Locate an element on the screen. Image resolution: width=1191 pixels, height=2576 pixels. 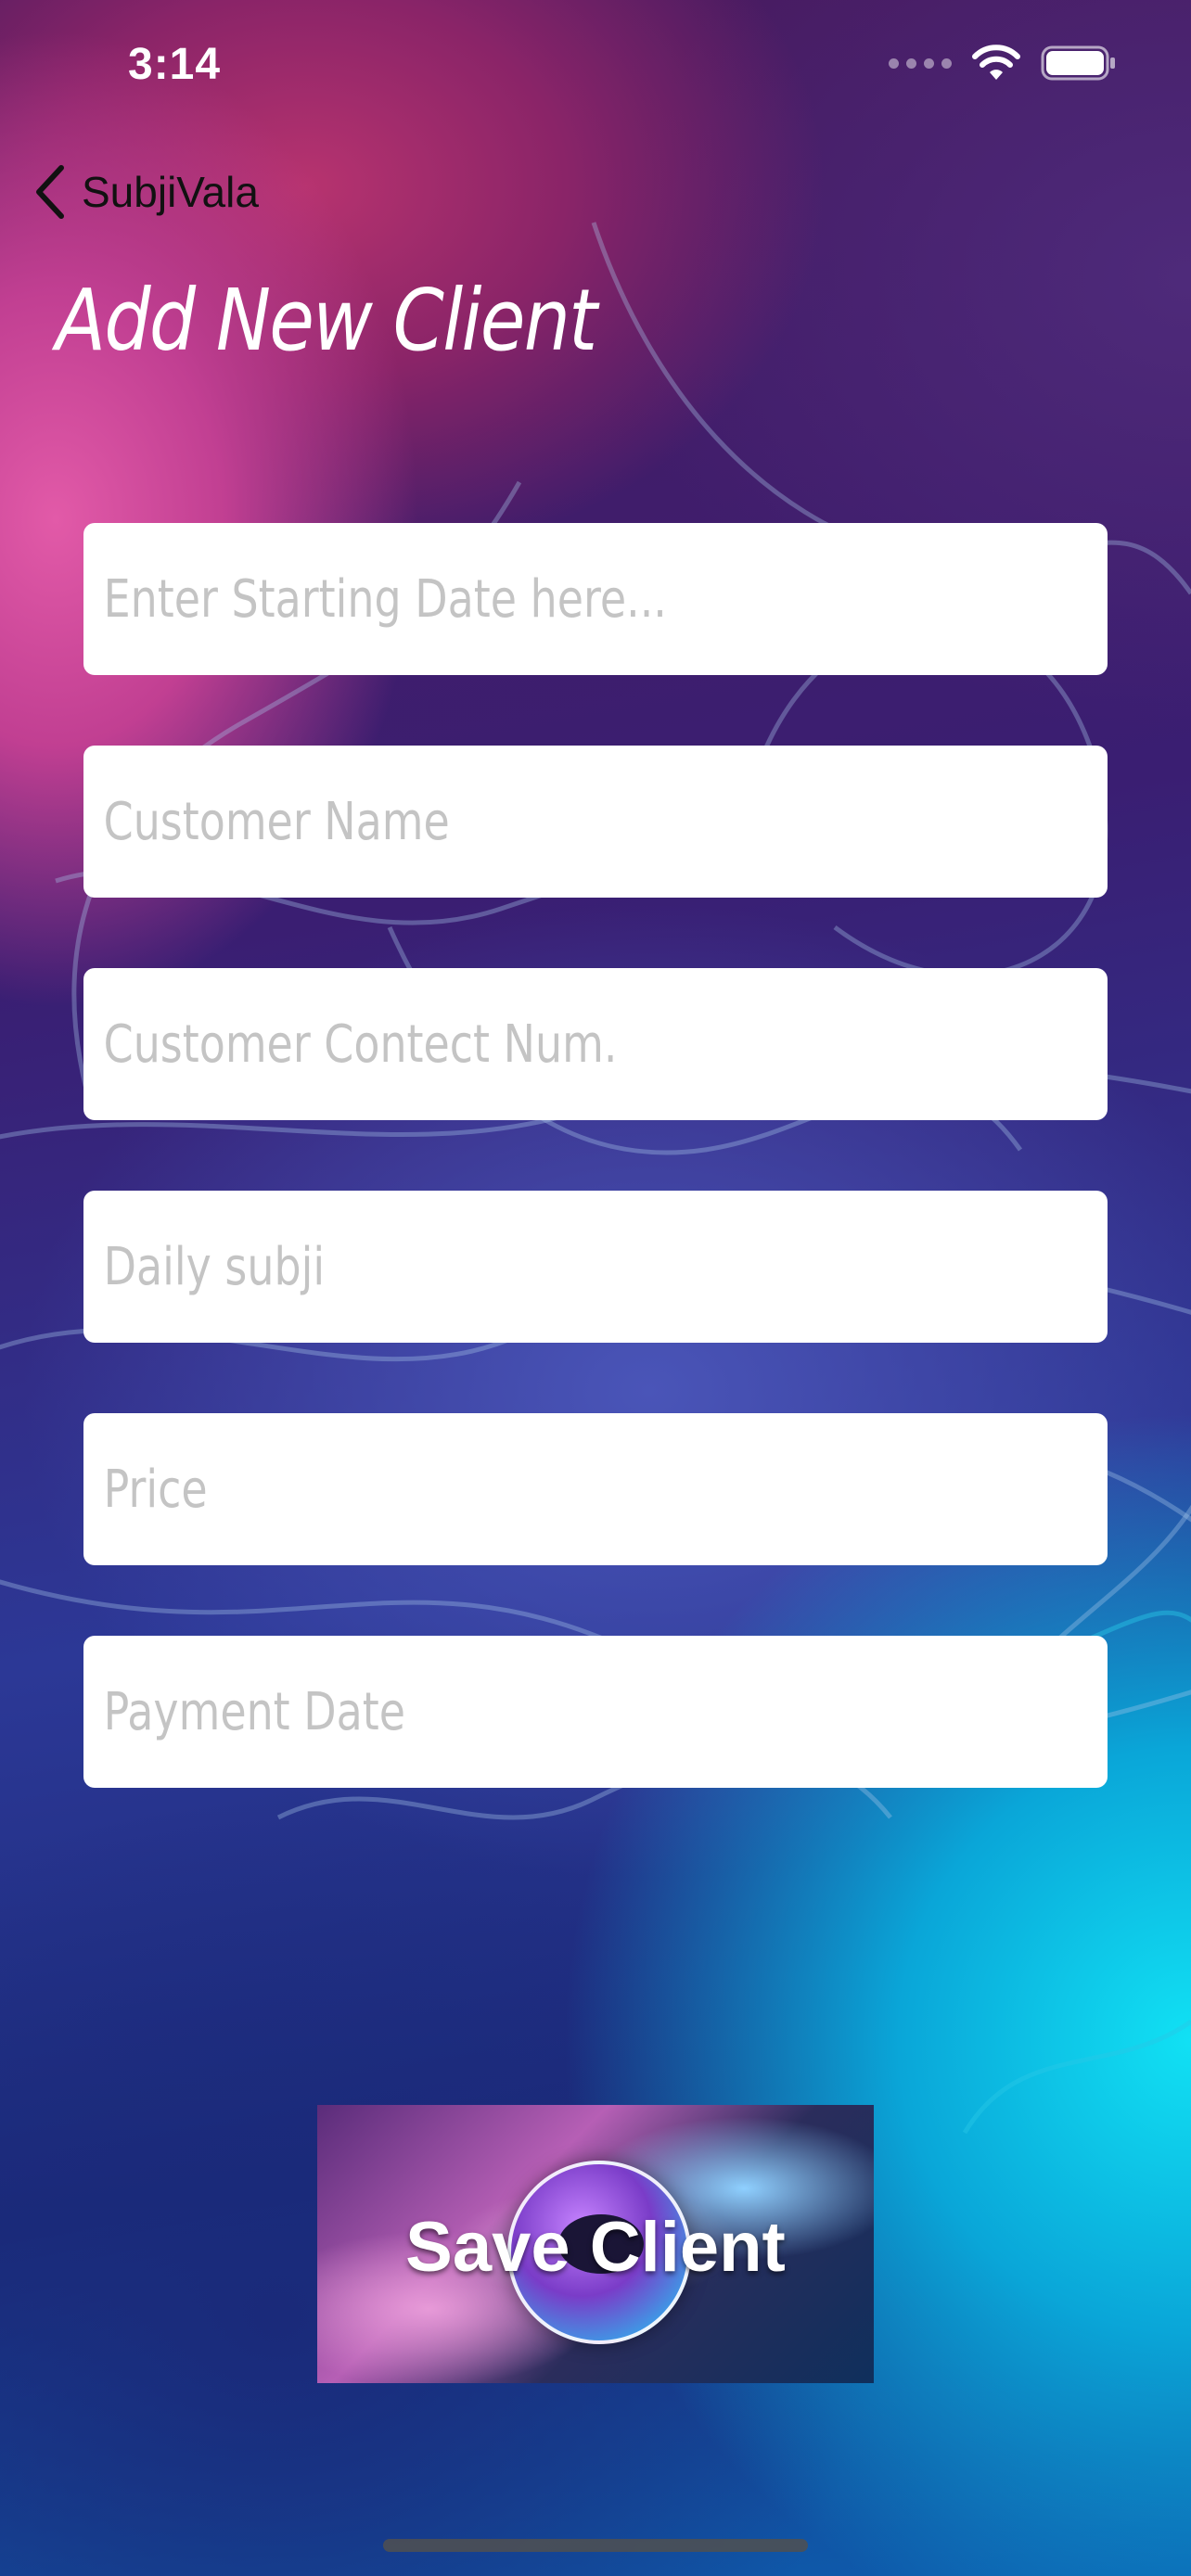
back-button-label: SubjiVala is located at coordinates (170, 192).